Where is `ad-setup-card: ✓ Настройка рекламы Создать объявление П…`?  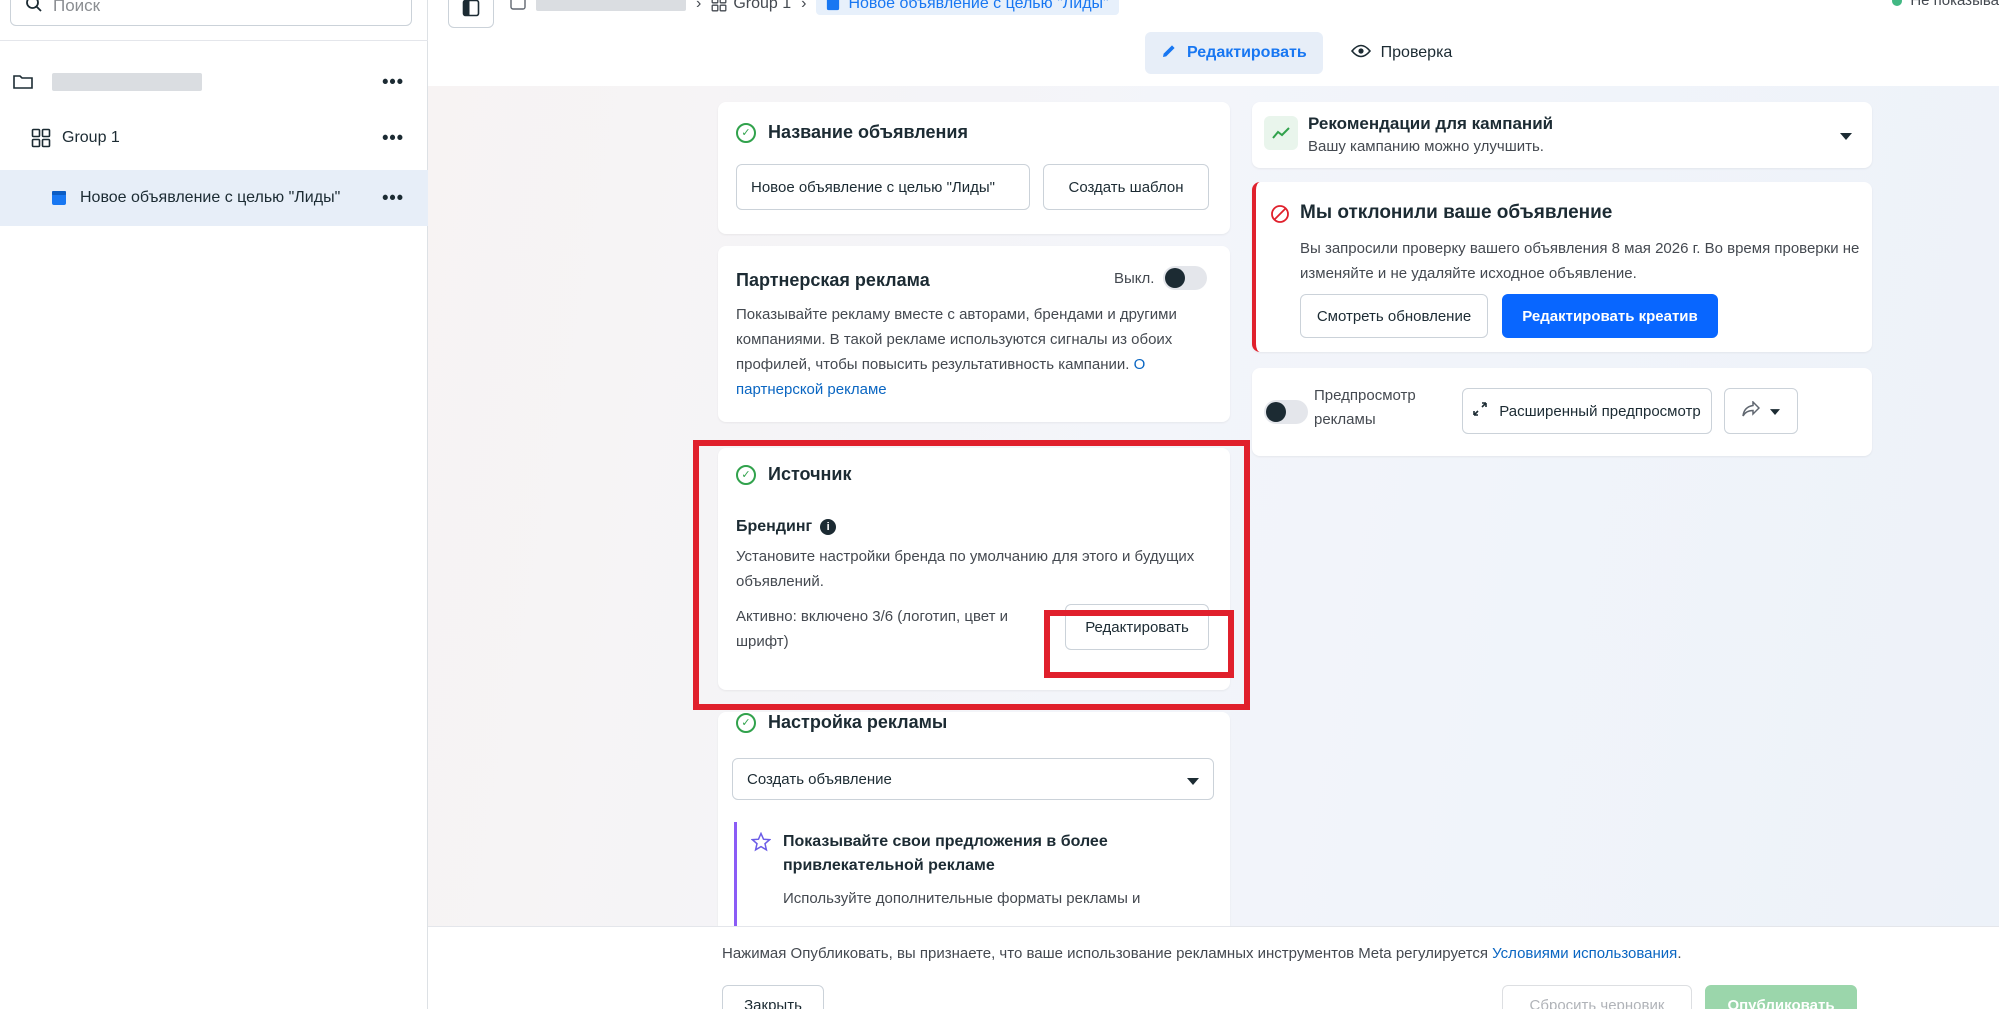
ad-setup-card: ✓ Настройка рекламы Создать объявление П… is located at coordinates (974, 832).